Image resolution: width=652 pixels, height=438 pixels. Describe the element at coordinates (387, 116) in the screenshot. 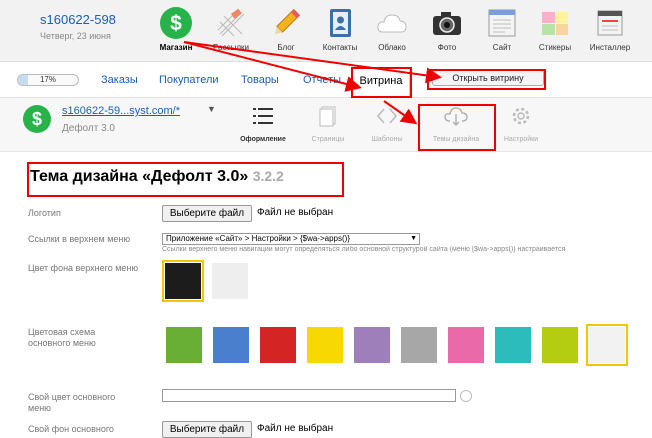

I see `code-brackets-icon` at that location.